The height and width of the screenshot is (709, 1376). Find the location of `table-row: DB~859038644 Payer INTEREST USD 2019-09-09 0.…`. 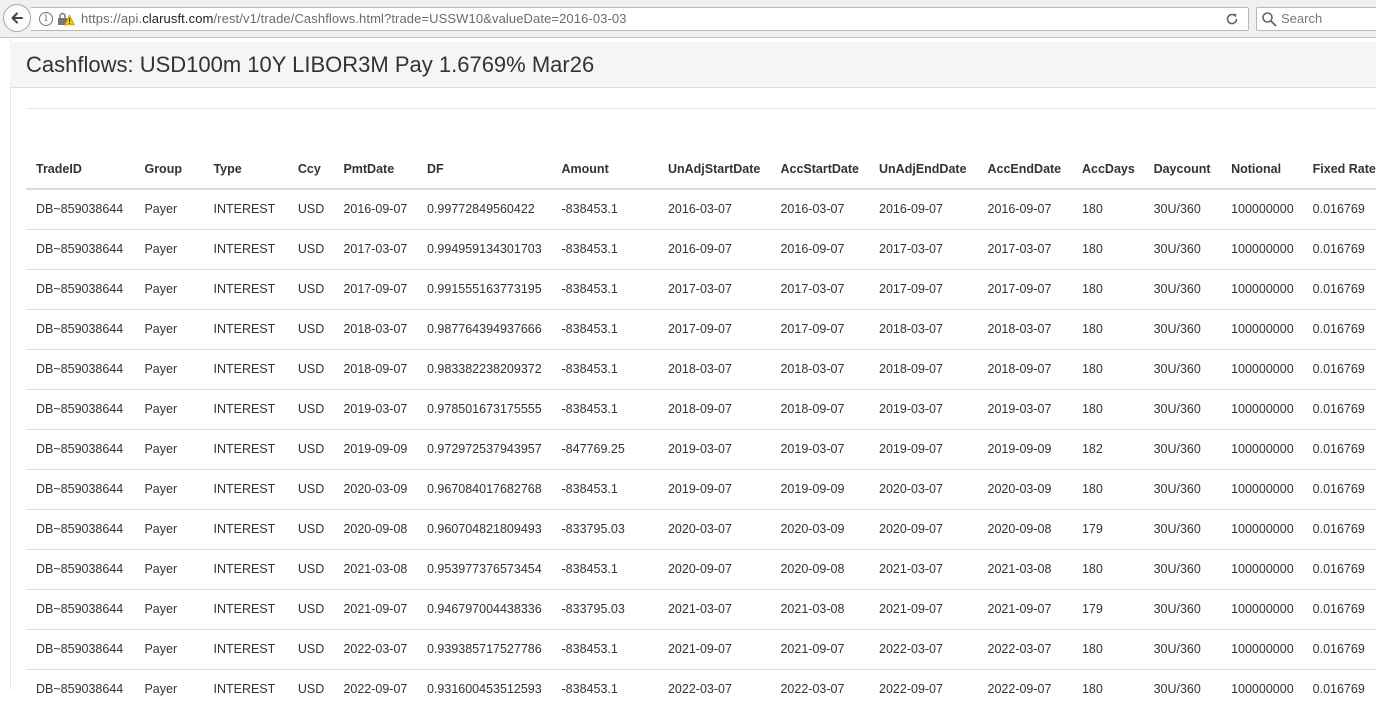

table-row: DB~859038644 Payer INTEREST USD 2019-09-09 0.… is located at coordinates (701, 448).